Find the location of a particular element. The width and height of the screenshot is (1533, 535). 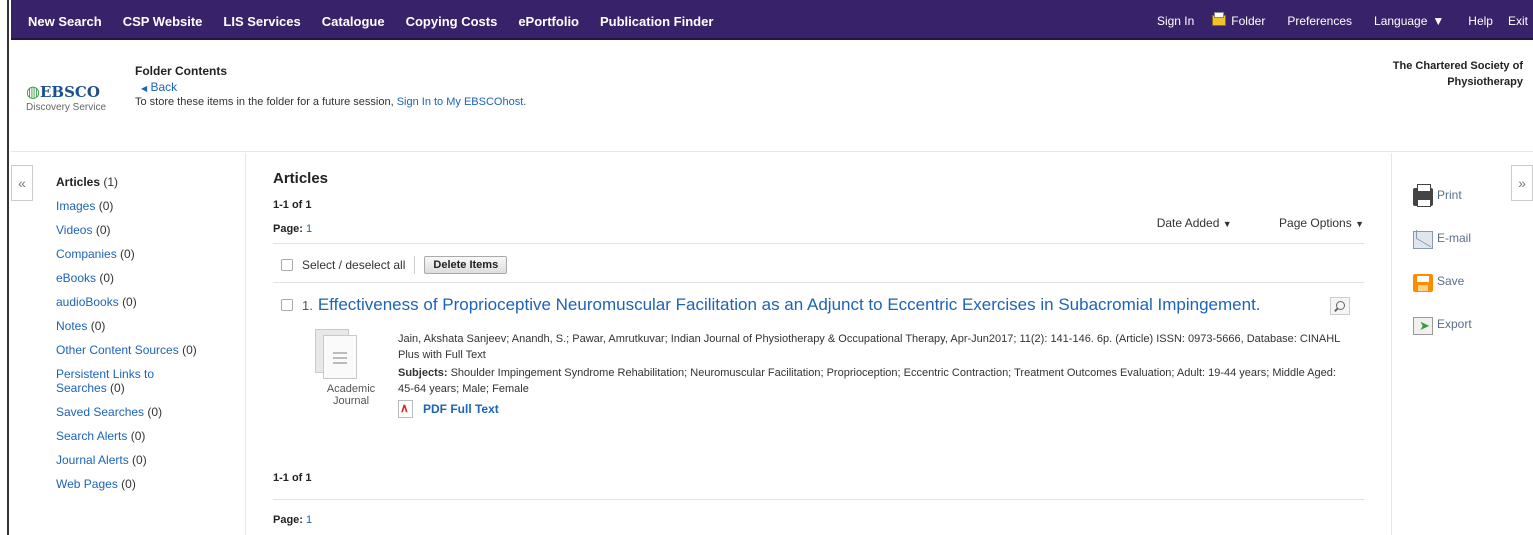

page-label: Page: is located at coordinates (288, 520).